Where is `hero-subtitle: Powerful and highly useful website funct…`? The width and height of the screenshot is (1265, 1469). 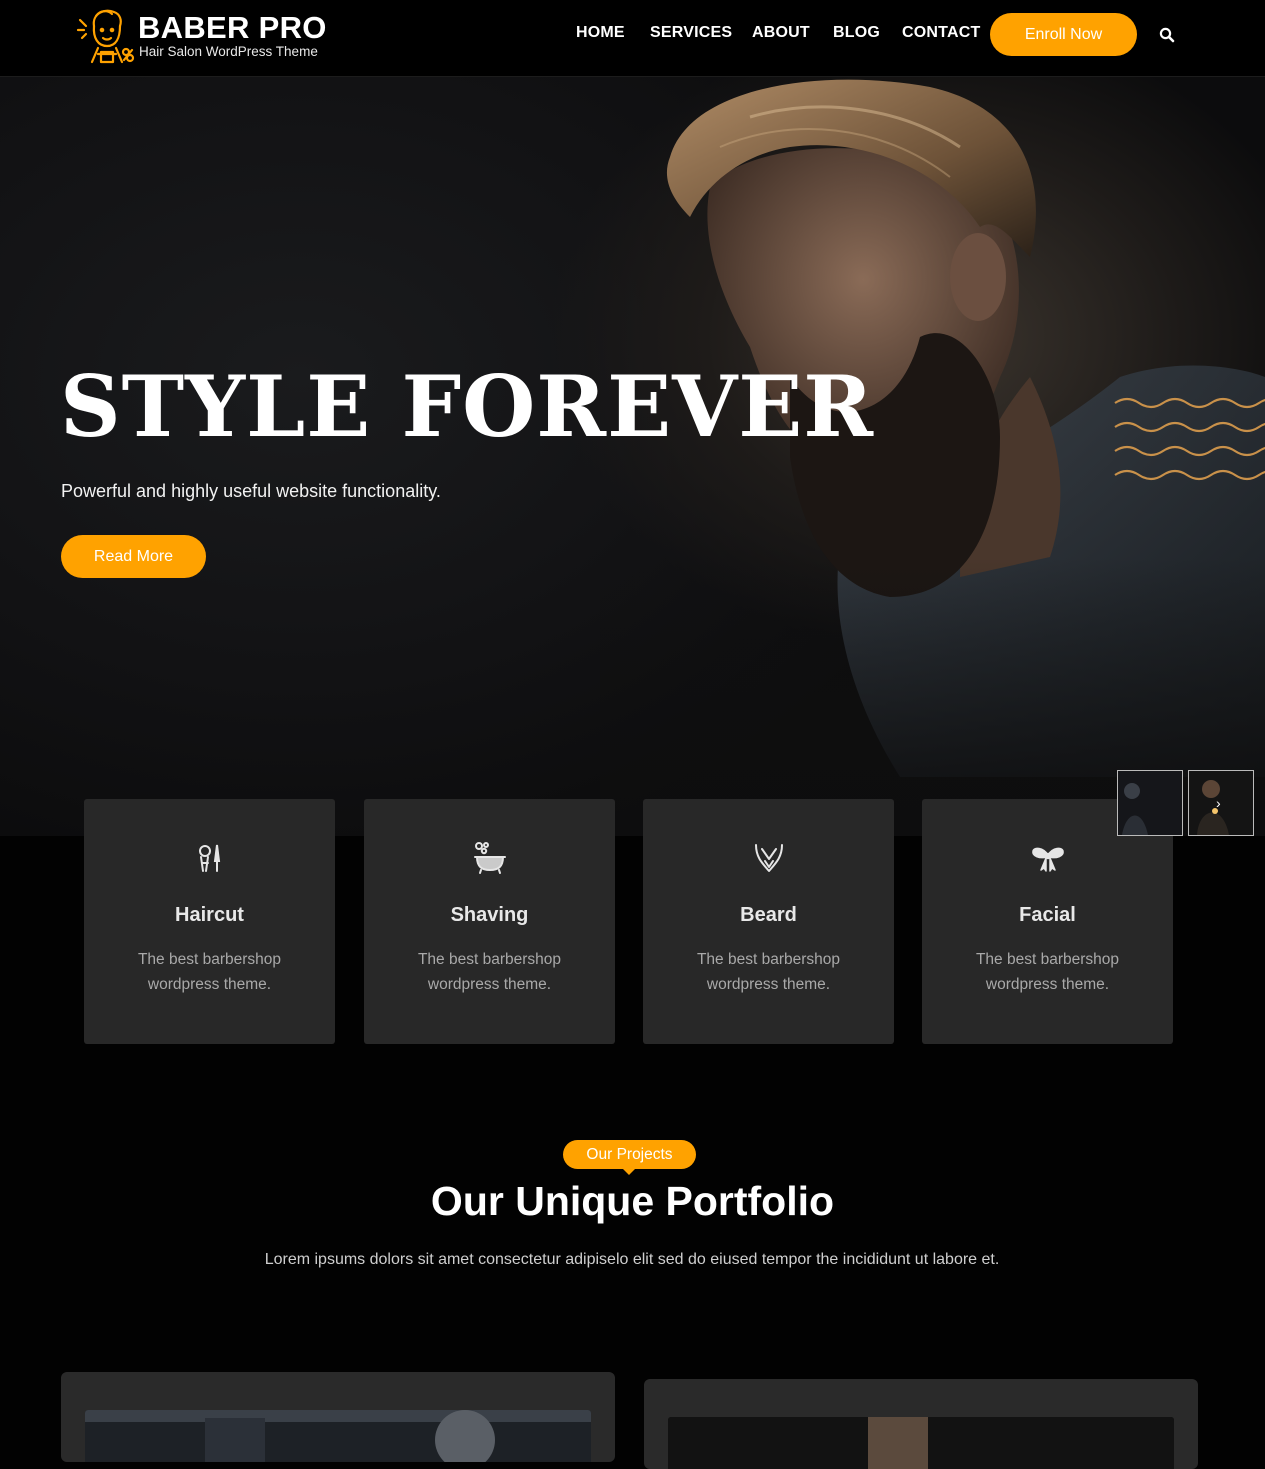
hero-subtitle: Powerful and highly useful website funct… is located at coordinates (251, 491).